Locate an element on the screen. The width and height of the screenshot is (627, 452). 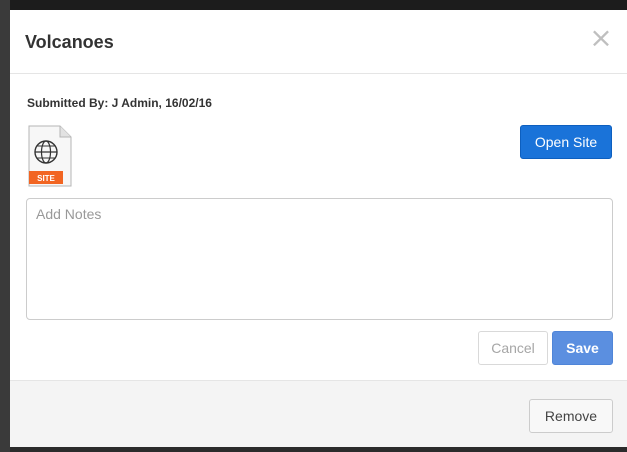
backdrop is located at coordinates (313, 5).